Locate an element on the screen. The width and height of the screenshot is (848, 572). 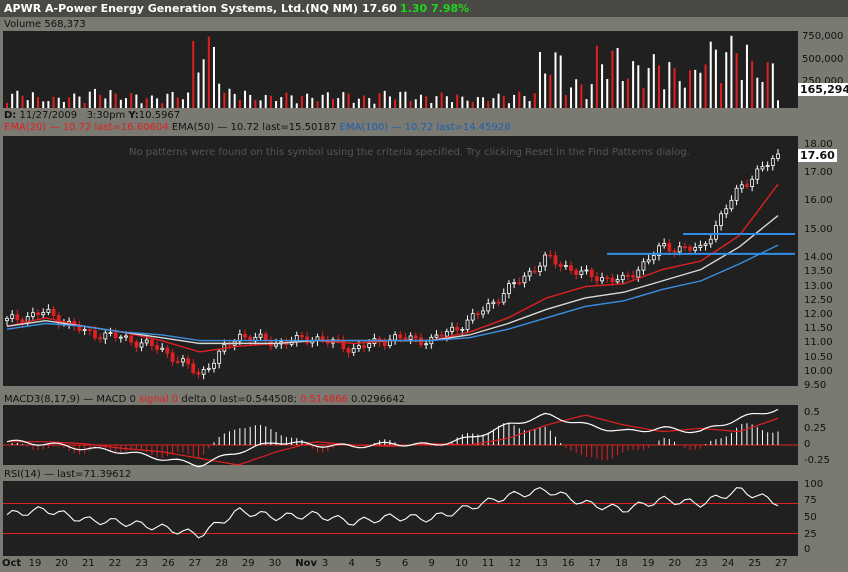
macd-tick: 0.5 is located at coordinates (812, 412).